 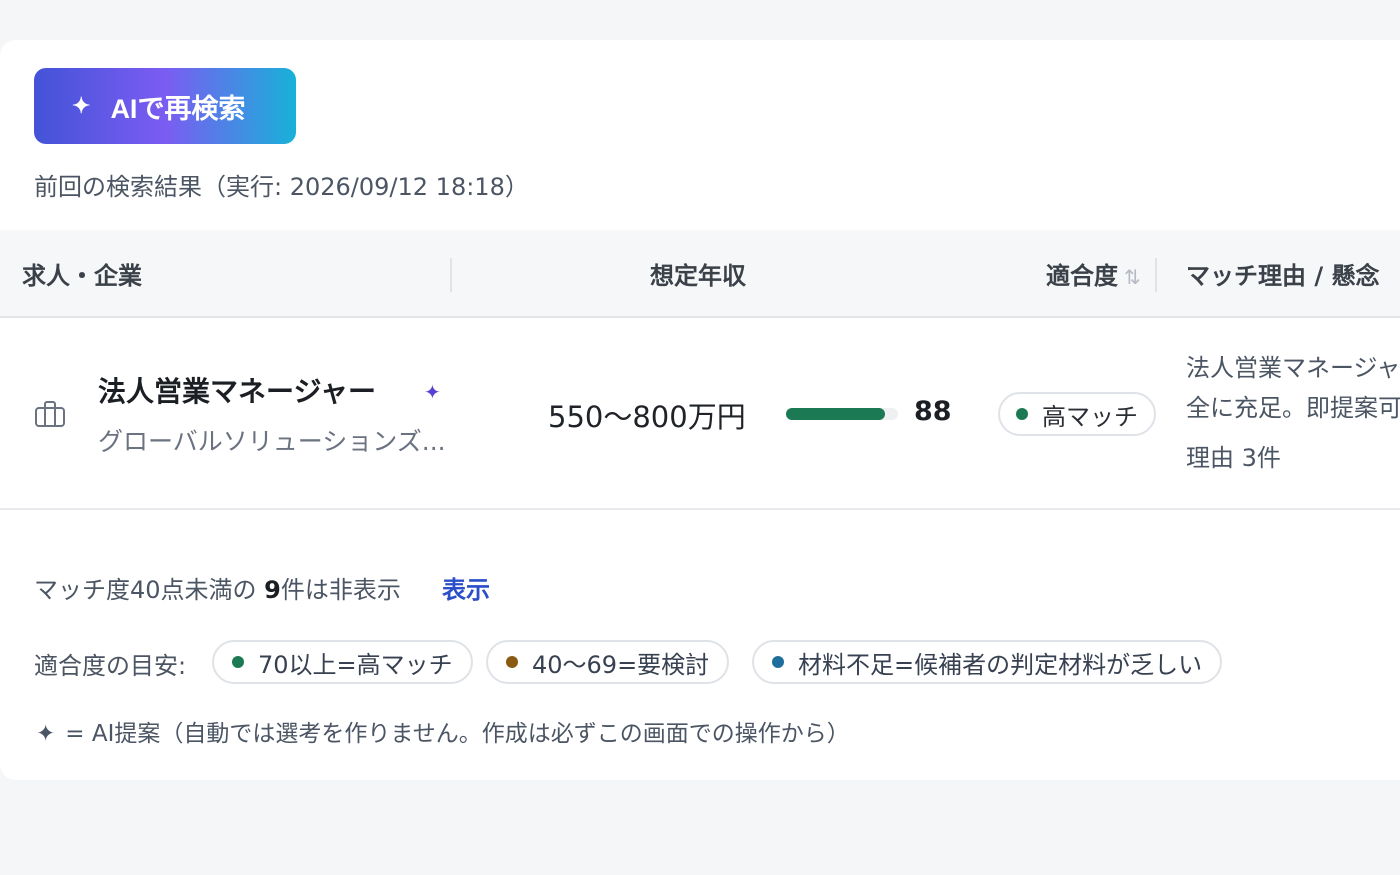 I want to click on table-header: 求人・企業 想定年収 適合度 ⇅ マッチ理由 / 懸念, so click(x=700, y=274).